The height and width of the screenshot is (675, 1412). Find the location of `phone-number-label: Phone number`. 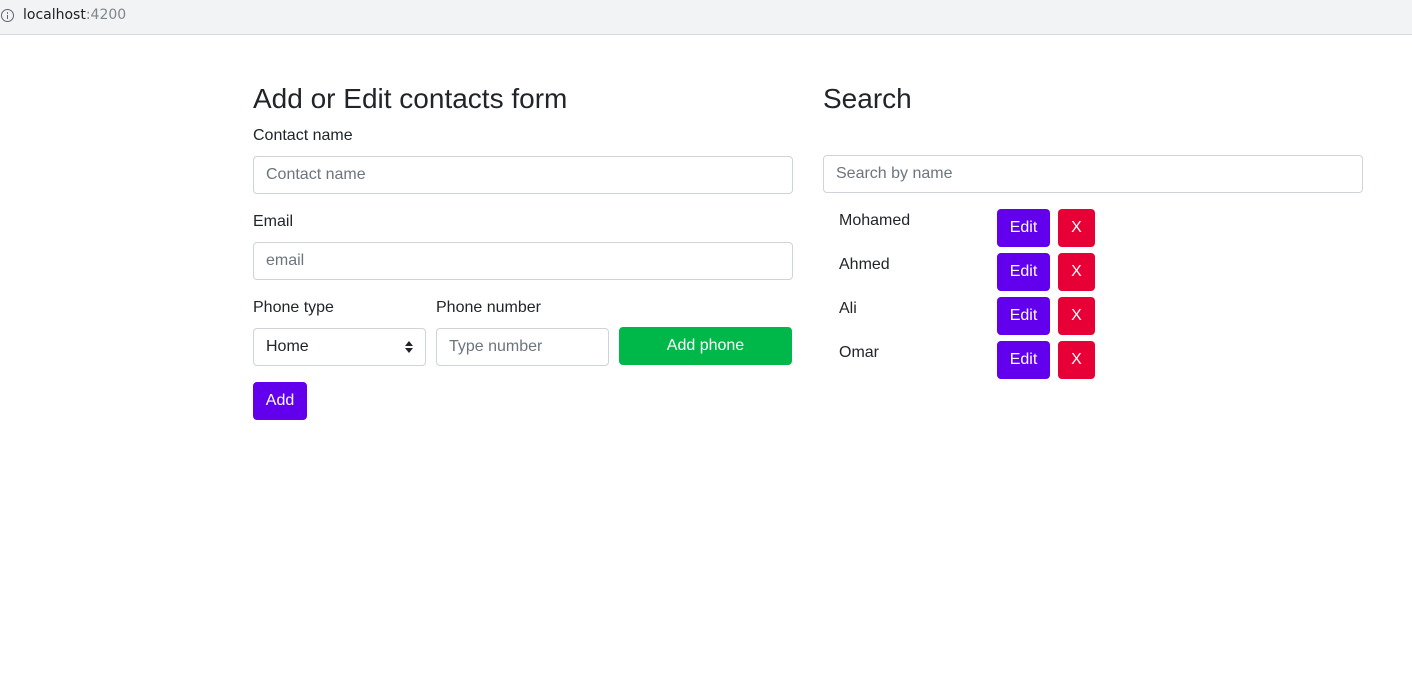

phone-number-label: Phone number is located at coordinates (488, 307).